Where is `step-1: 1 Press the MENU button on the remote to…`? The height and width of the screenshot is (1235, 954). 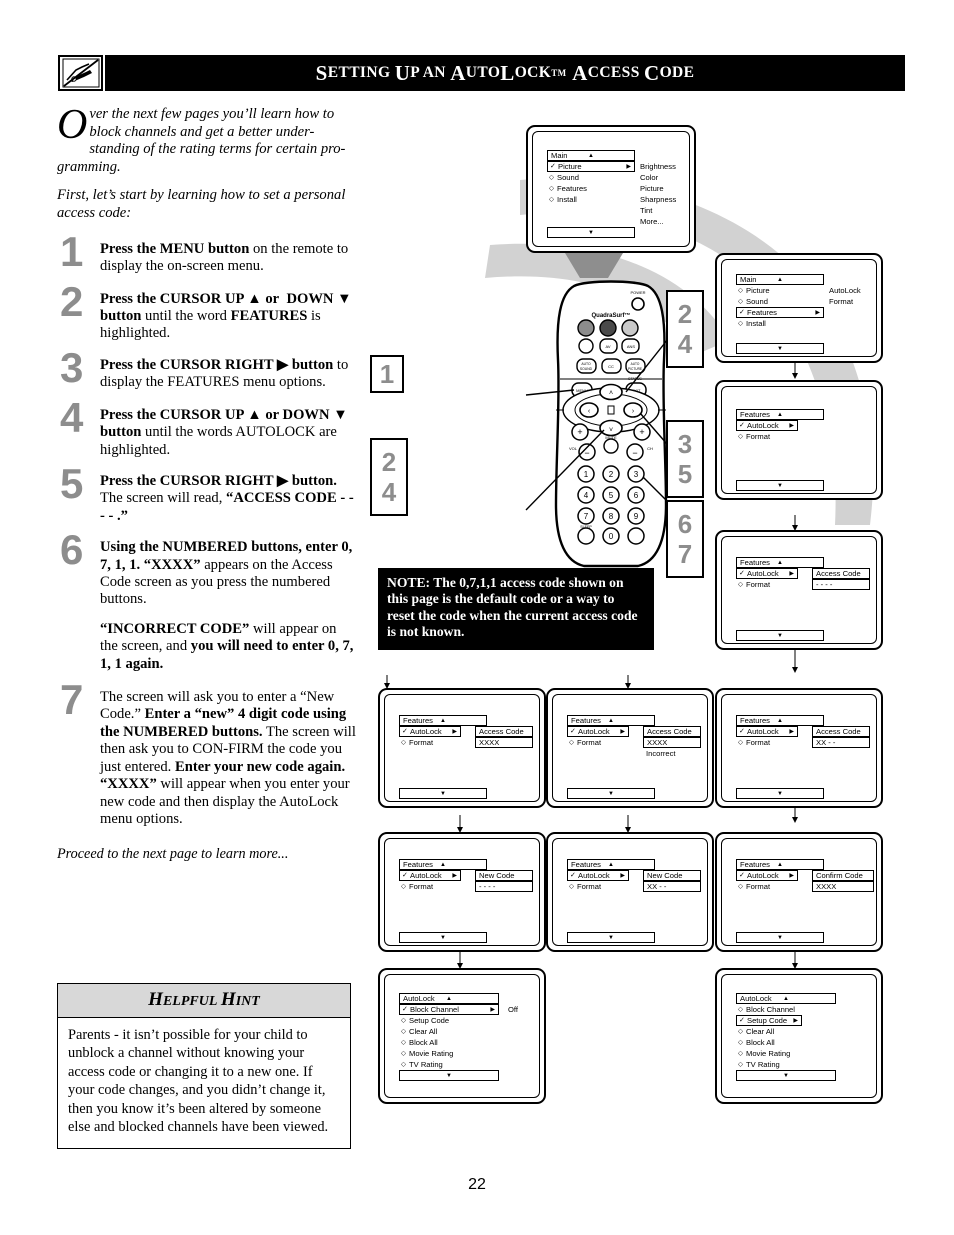
step-1: 1 Press the MENU button on the remote to… is located at coordinates (207, 253).